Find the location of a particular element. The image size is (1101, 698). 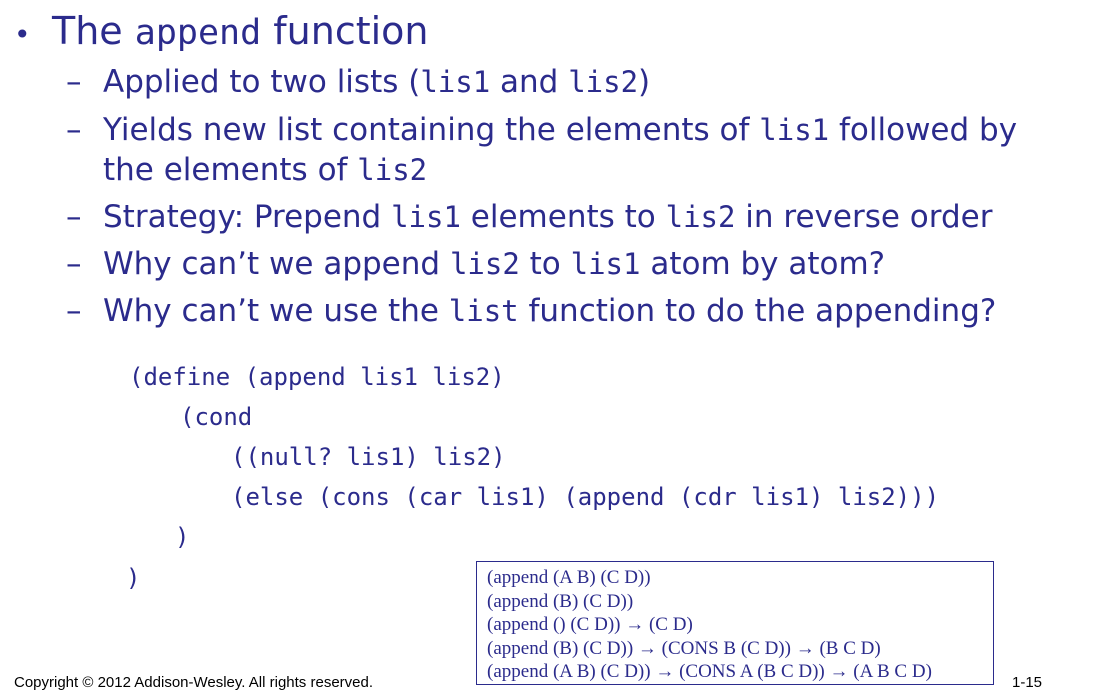

example-line: (append (A B) (C D)) is located at coordinates (569, 577).